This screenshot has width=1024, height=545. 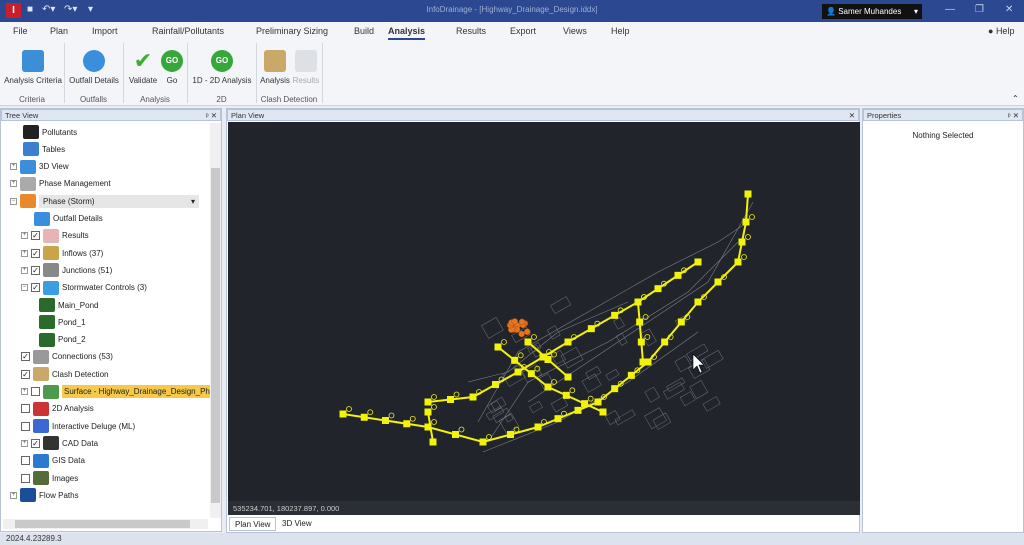 What do you see at coordinates (84, 288) in the screenshot?
I see `tree-item: − ✓ Stormwater Controls (3)` at bounding box center [84, 288].